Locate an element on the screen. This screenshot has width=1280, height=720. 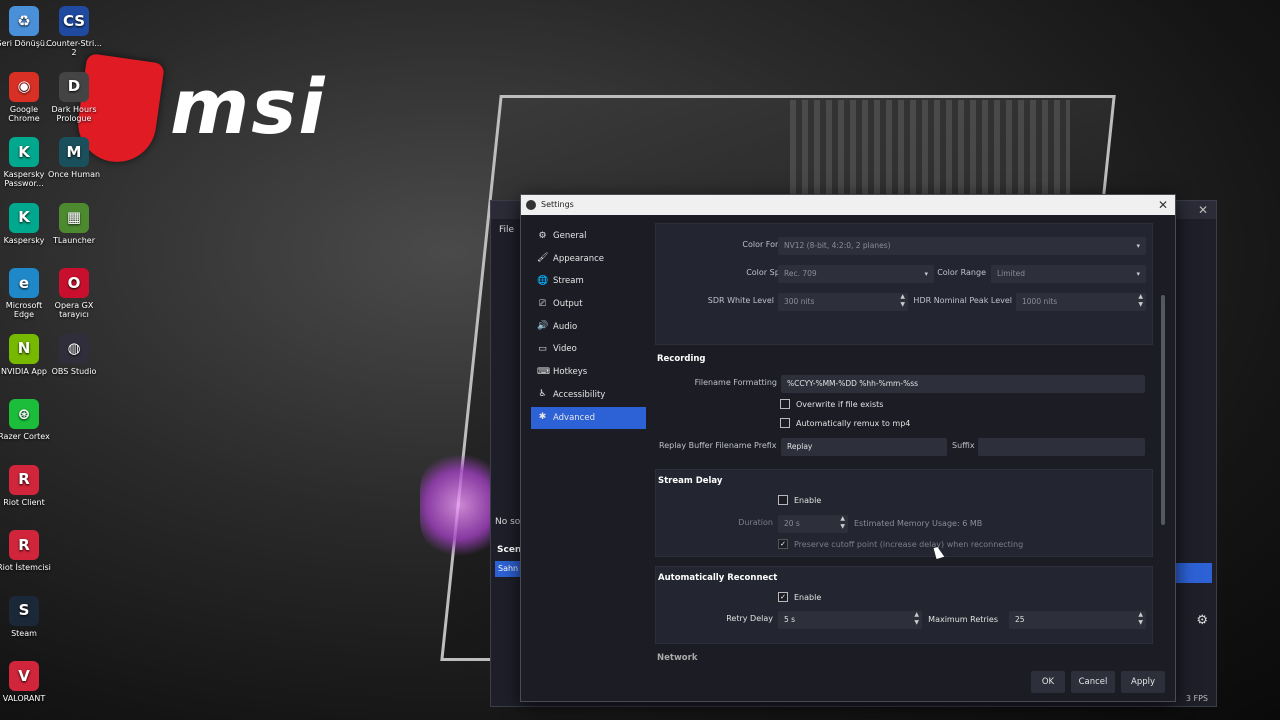
content-scrollbar is located at coordinates (1163, 410).